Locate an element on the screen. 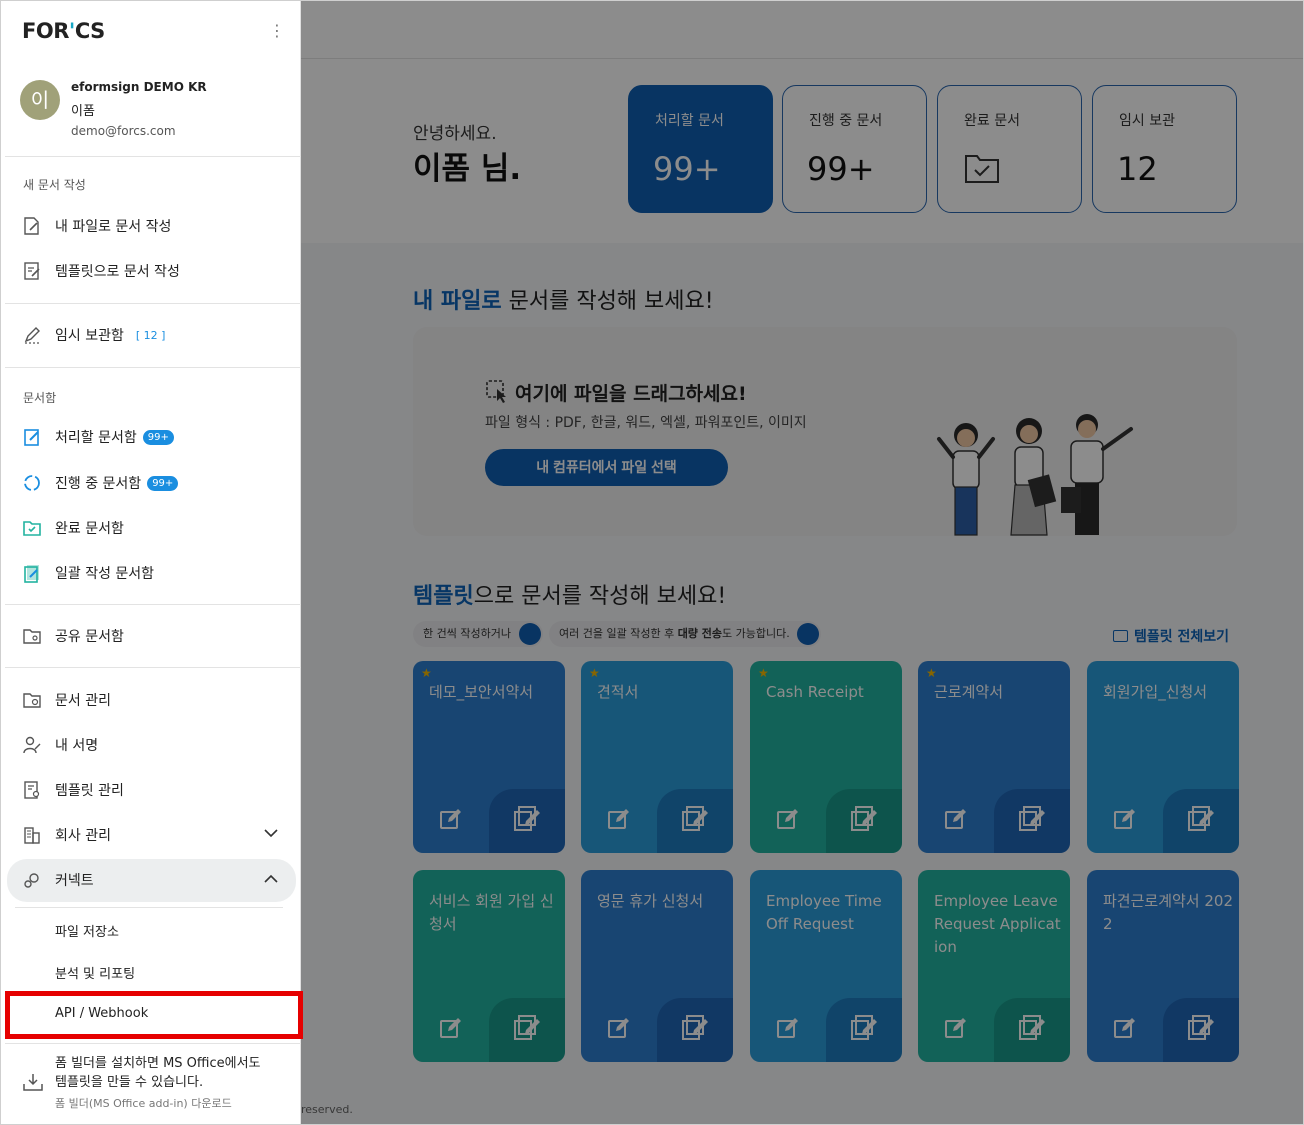 The image size is (1304, 1125). sidebar-item-label: 문서 관리 is located at coordinates (83, 701).